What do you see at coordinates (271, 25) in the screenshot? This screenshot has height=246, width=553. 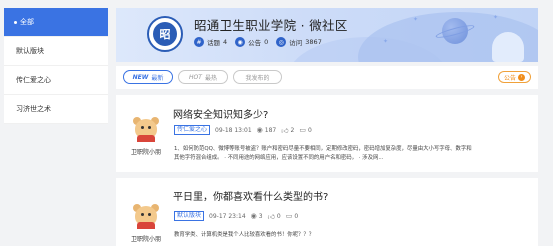 I see `forum-title: 昭通卫生职业学院 · 微社区` at bounding box center [271, 25].